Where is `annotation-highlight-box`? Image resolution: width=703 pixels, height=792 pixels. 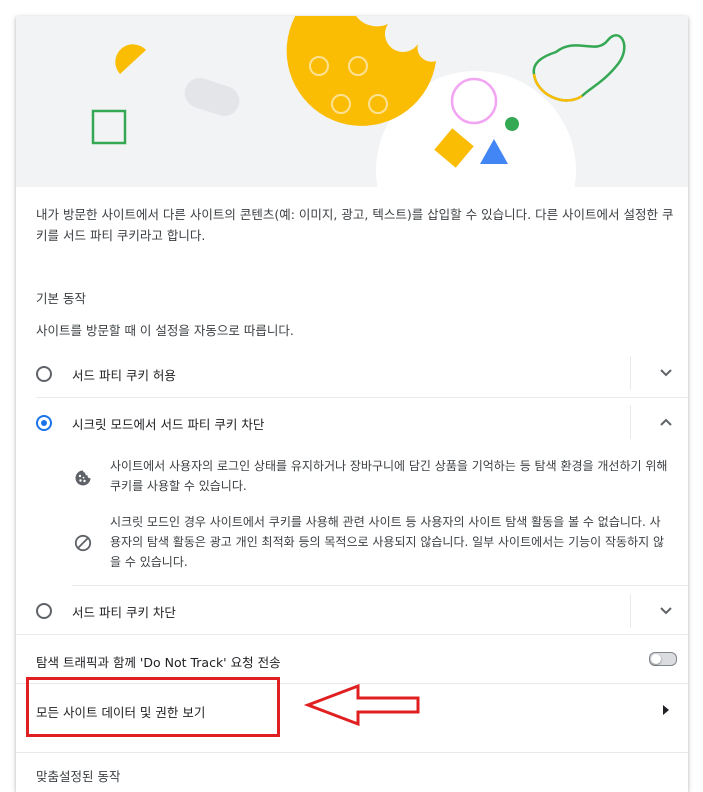 annotation-highlight-box is located at coordinates (153, 707).